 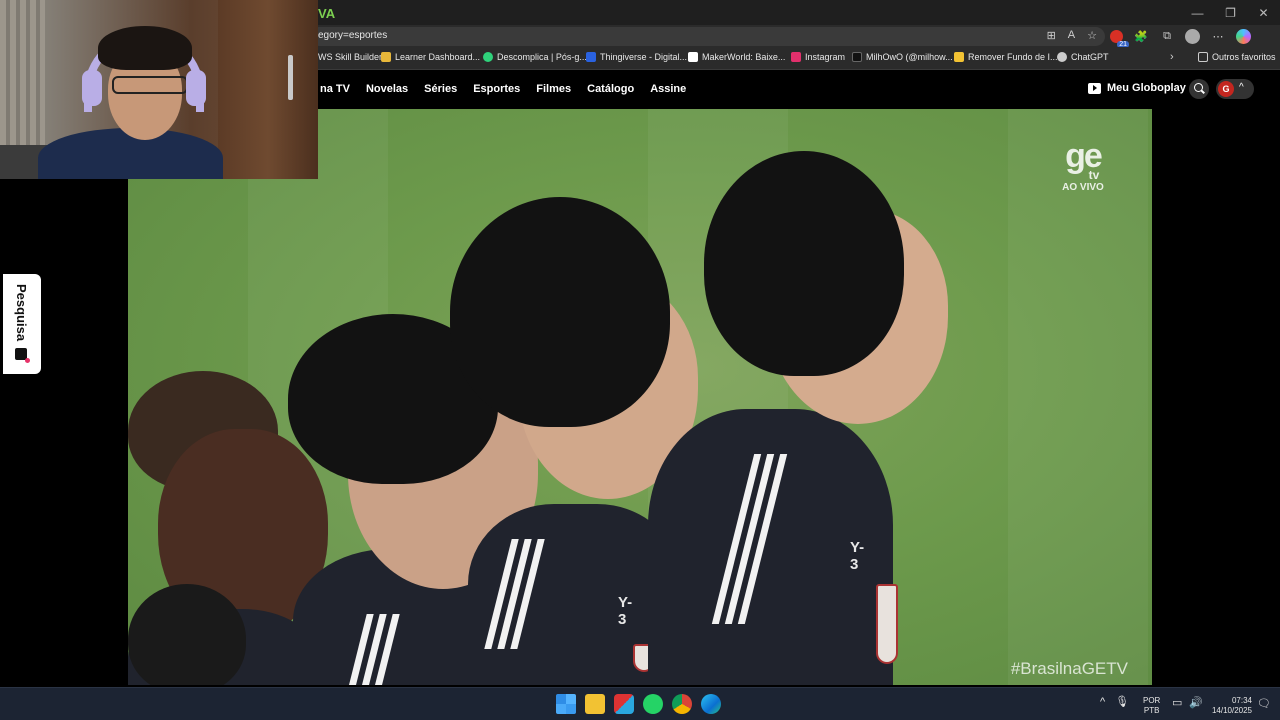 I want to click on account-menu: G ^, so click(x=1235, y=89).